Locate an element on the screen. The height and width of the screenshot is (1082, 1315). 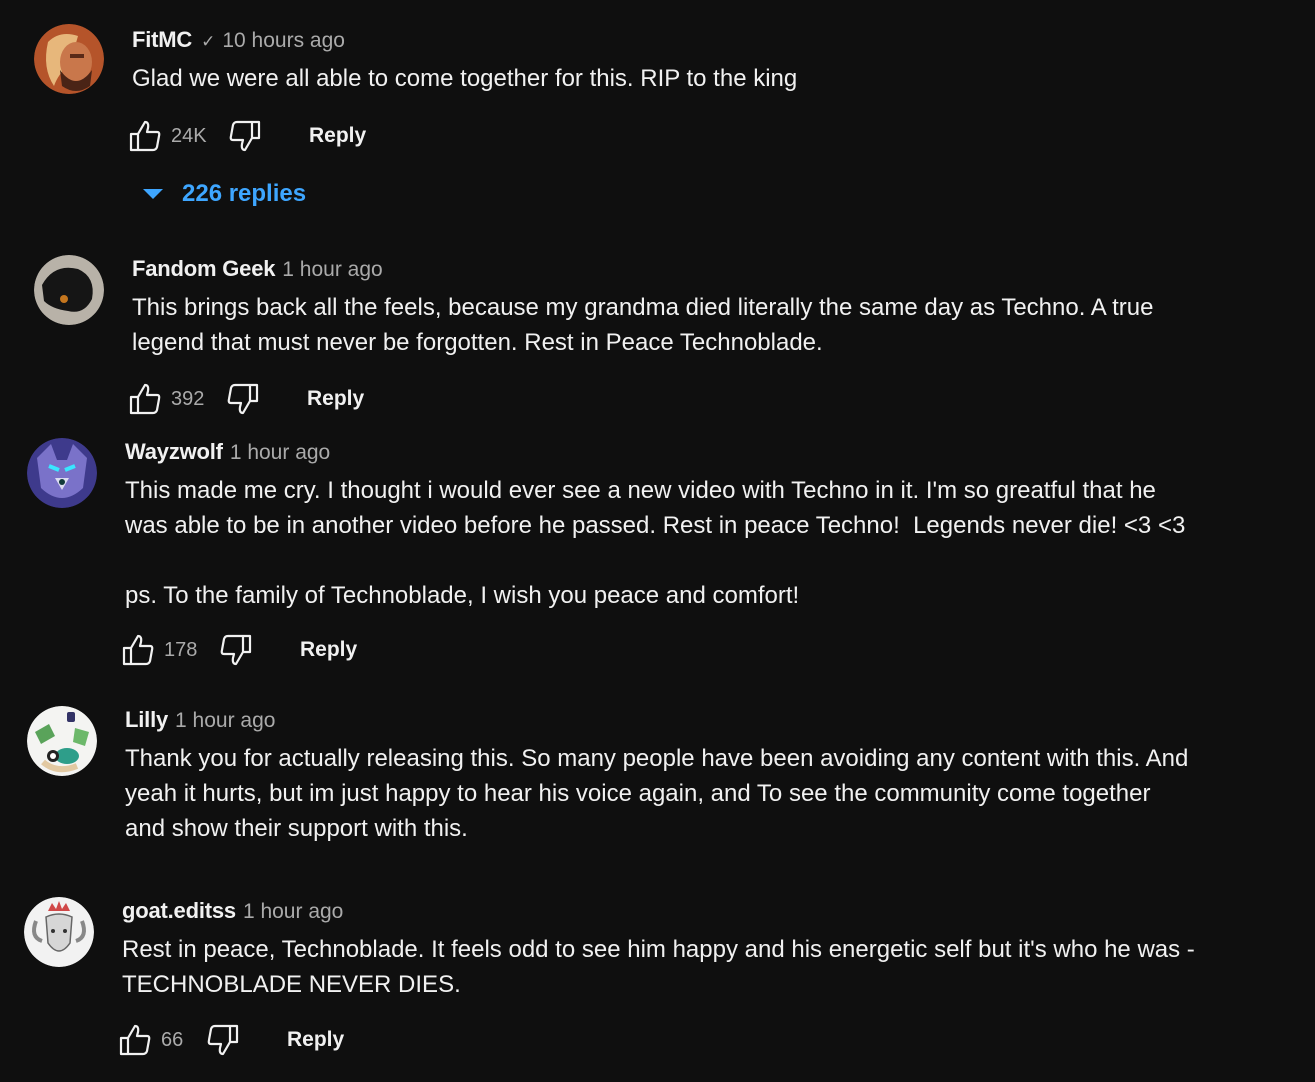
verified-check-icon: ✓ is located at coordinates (208, 41).